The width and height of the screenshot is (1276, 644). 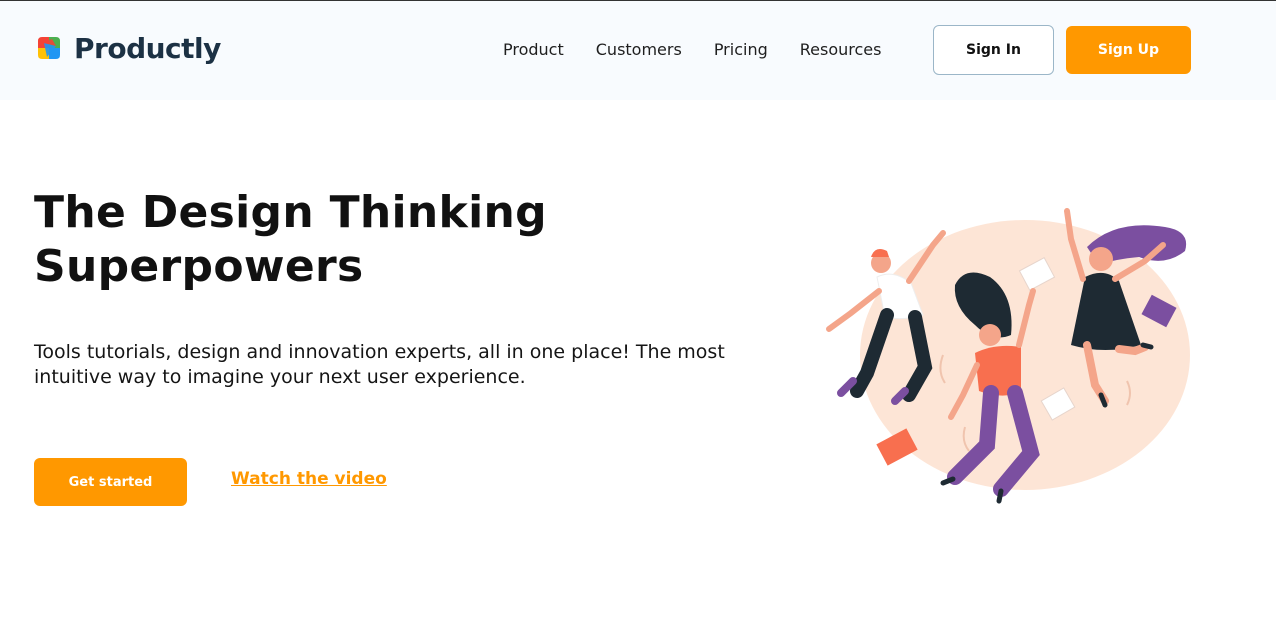 I want to click on brand-name: Productly, so click(x=147, y=48).